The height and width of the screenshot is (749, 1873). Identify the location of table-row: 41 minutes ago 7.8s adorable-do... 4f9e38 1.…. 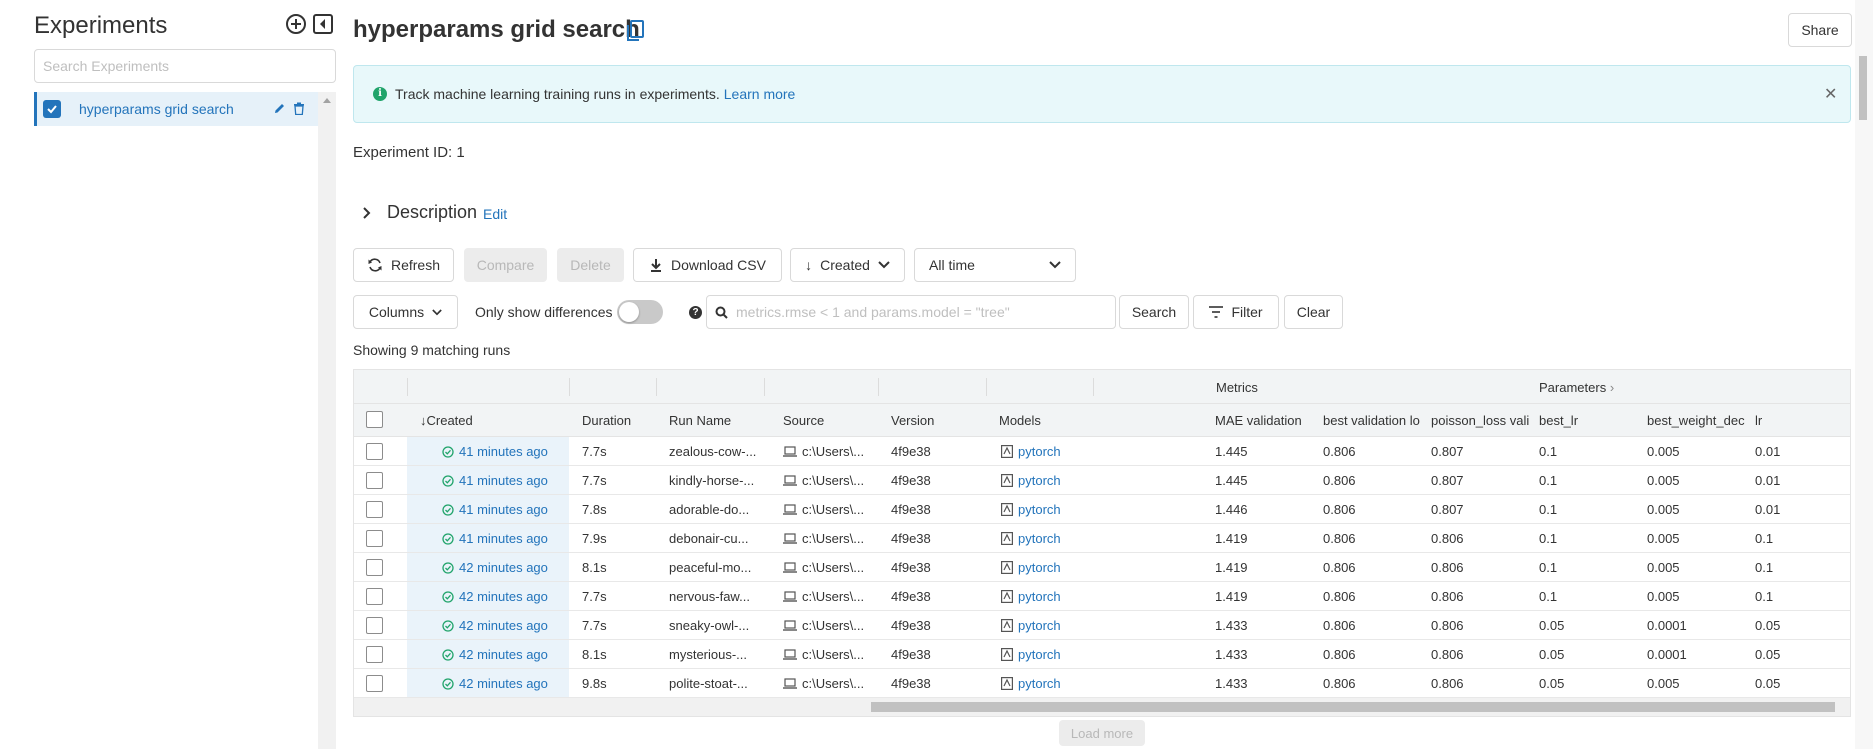
(1102, 509).